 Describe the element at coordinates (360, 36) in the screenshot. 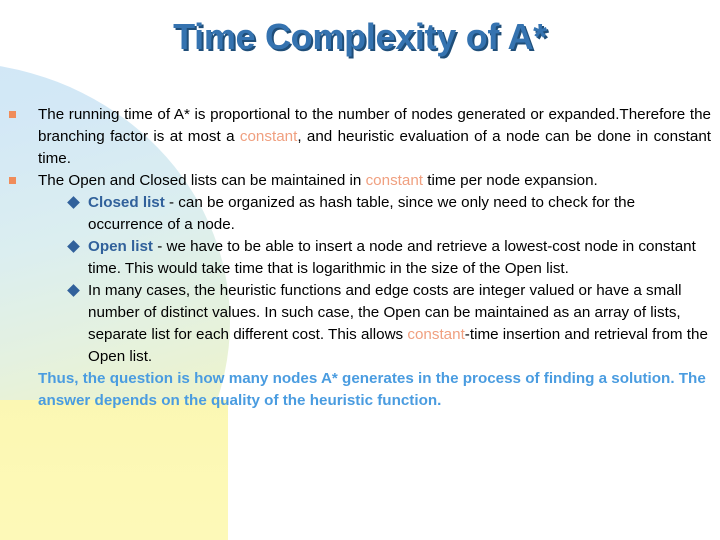

I see `slide-title: Time Complexity of A*` at that location.